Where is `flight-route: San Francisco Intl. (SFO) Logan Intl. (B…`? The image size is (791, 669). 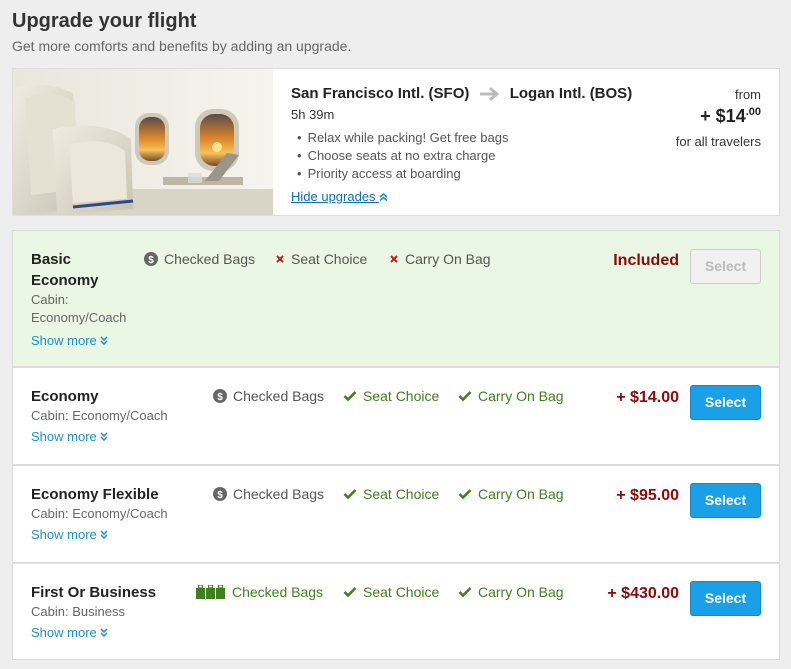
flight-route: San Francisco Intl. (SFO) Logan Intl. (B… is located at coordinates (461, 93).